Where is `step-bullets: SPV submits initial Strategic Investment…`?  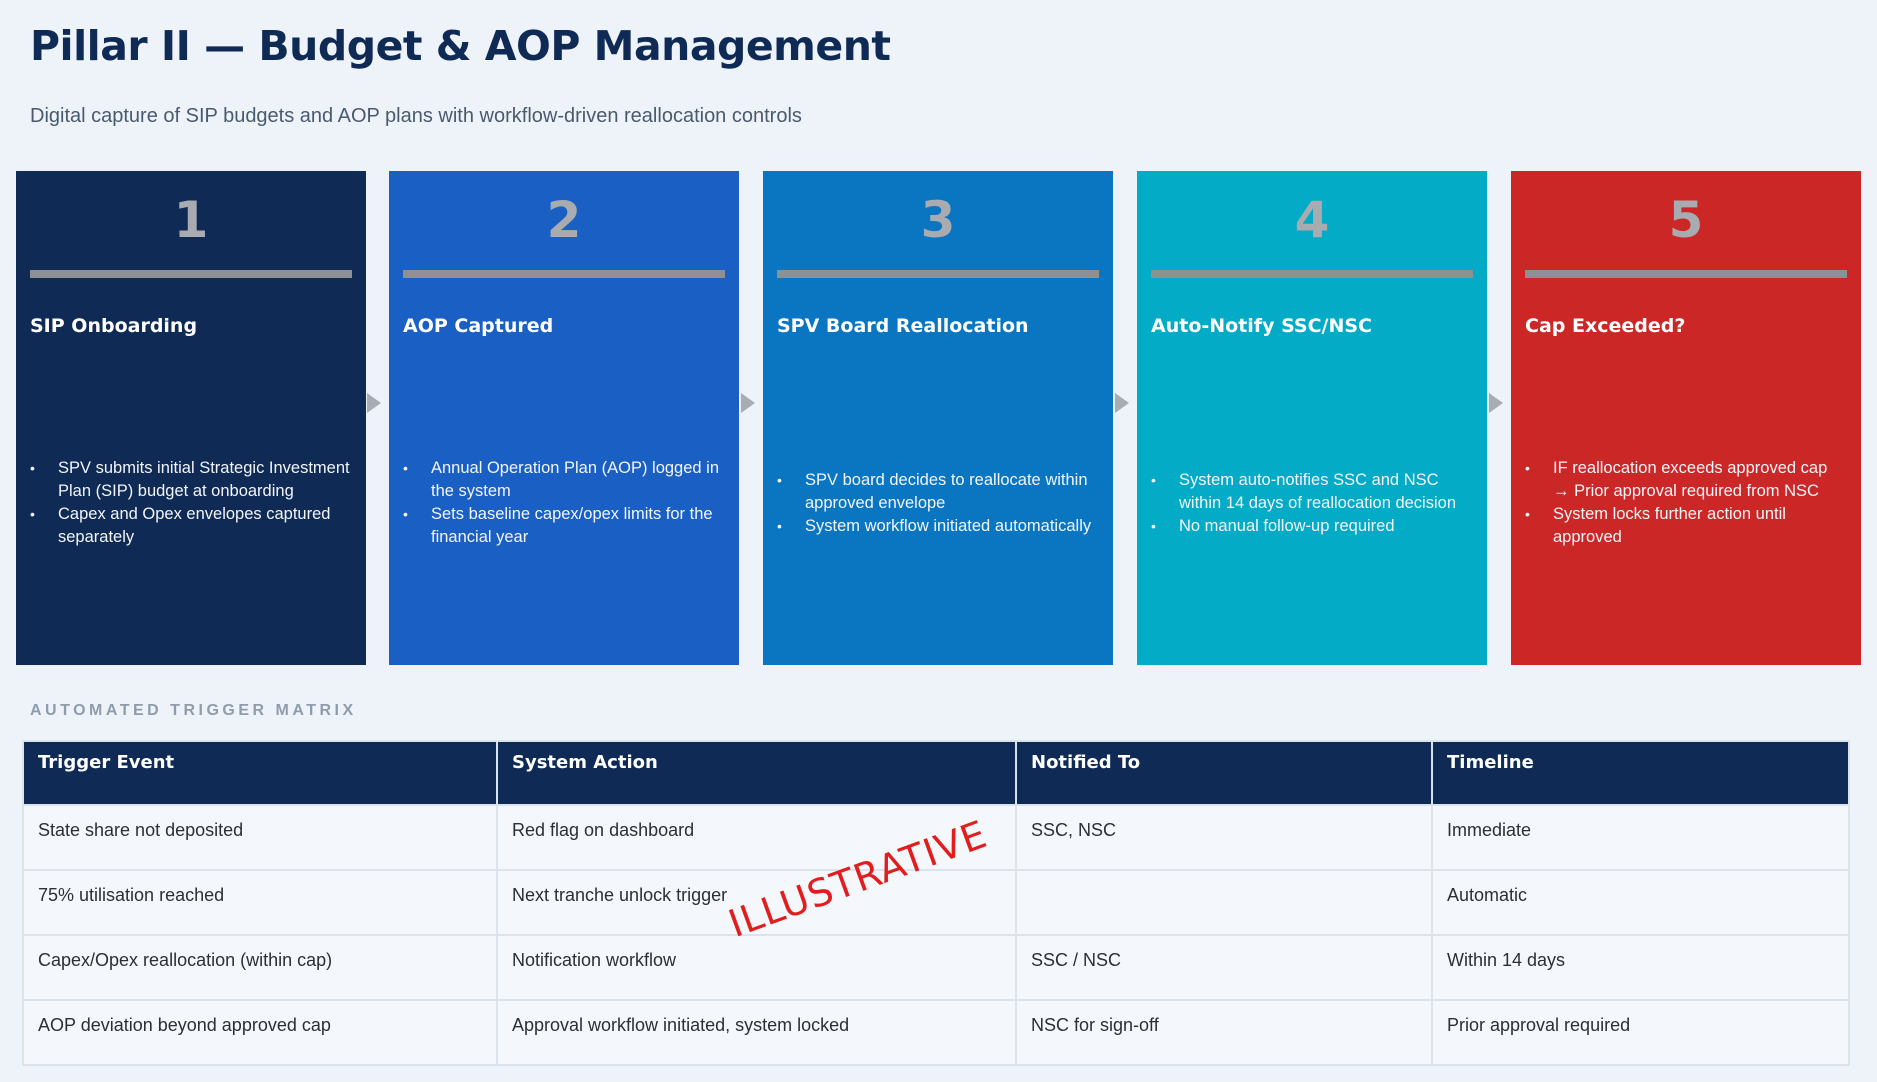 step-bullets: SPV submits initial Strategic Investment… is located at coordinates (191, 418).